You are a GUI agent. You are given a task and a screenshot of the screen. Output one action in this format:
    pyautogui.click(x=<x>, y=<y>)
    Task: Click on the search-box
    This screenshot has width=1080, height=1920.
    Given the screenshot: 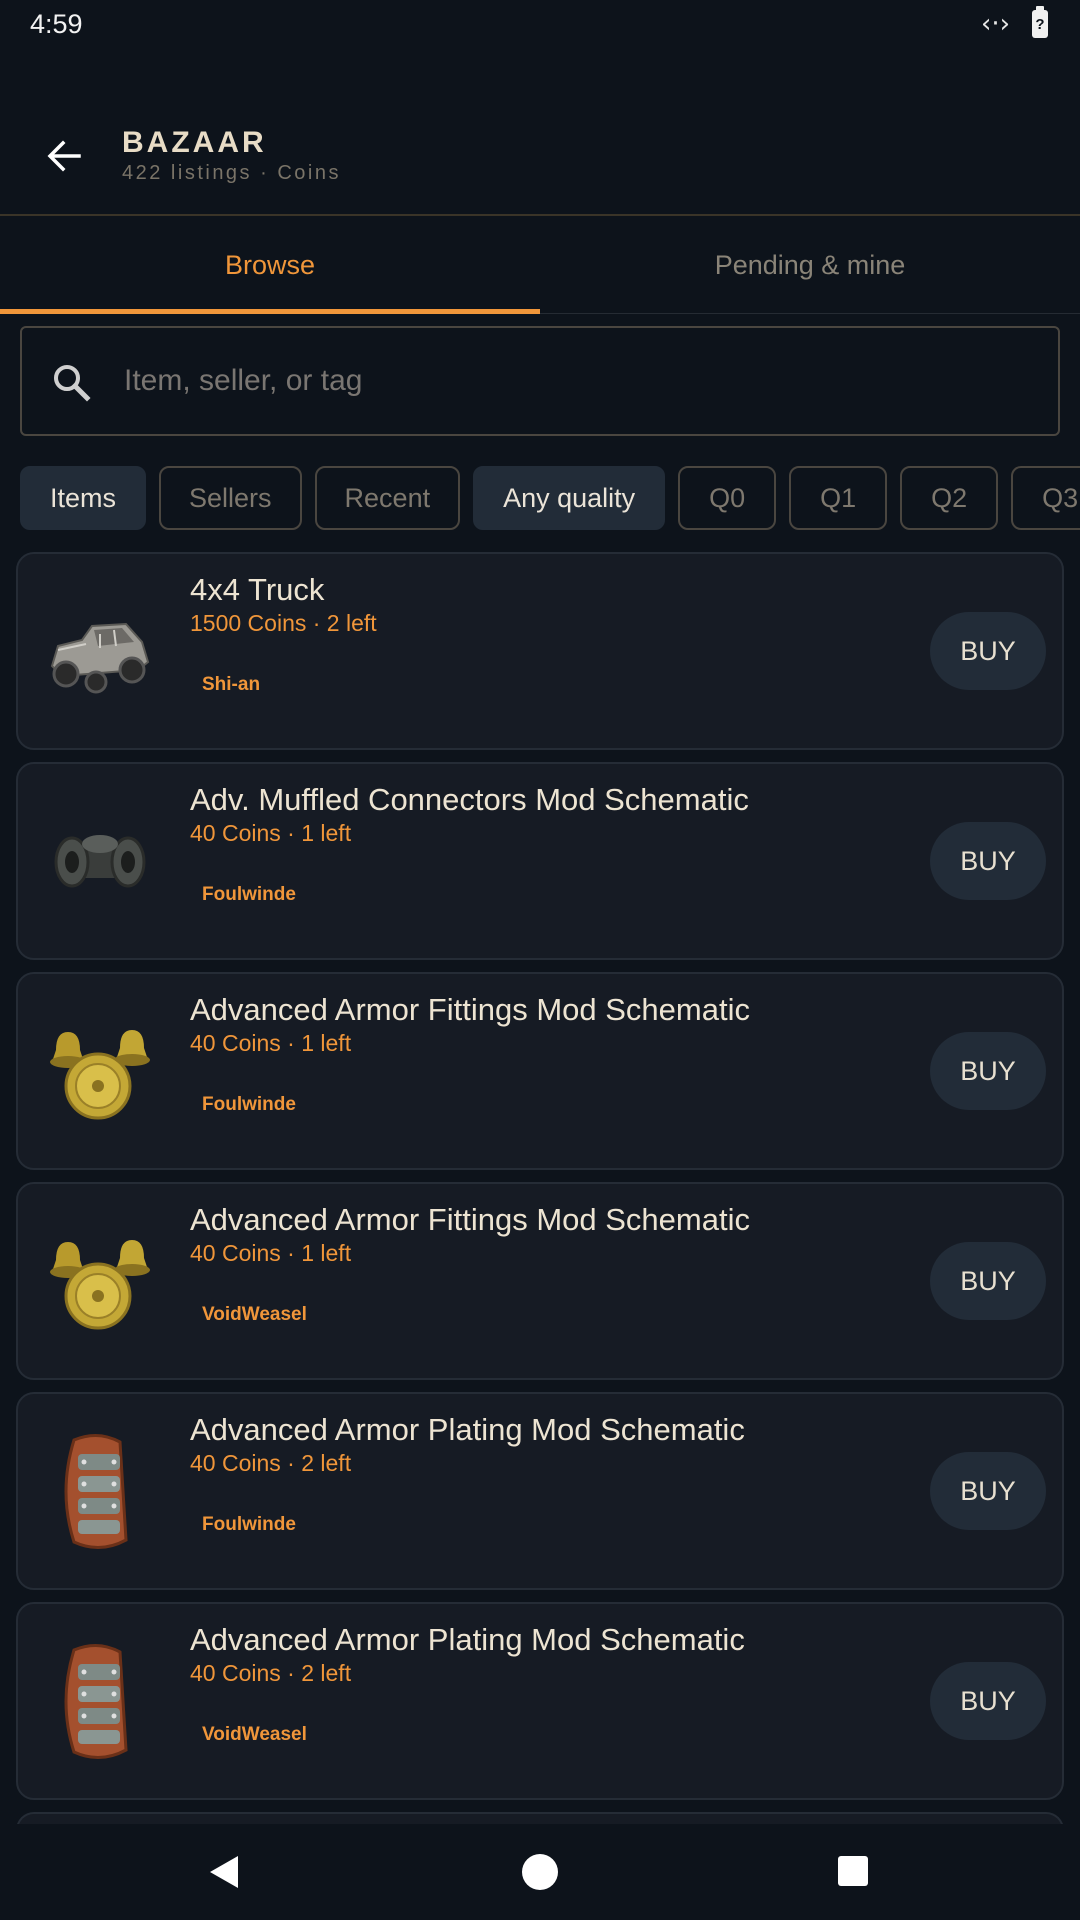 What is the action you would take?
    pyautogui.click(x=540, y=381)
    